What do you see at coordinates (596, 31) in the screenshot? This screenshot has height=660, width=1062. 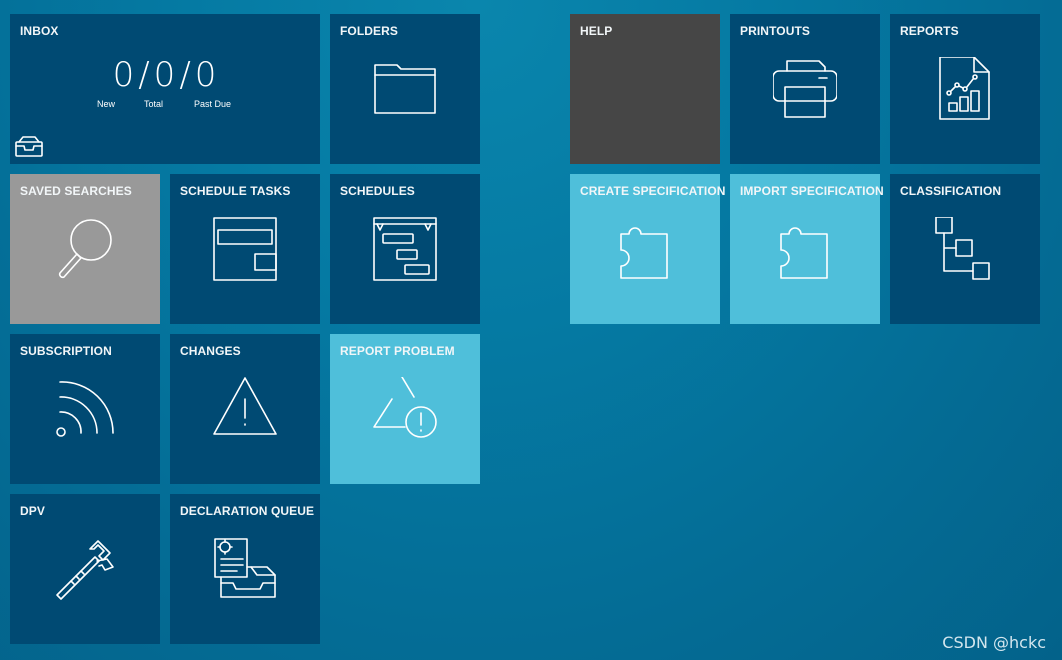 I see `tile-label: HELP` at bounding box center [596, 31].